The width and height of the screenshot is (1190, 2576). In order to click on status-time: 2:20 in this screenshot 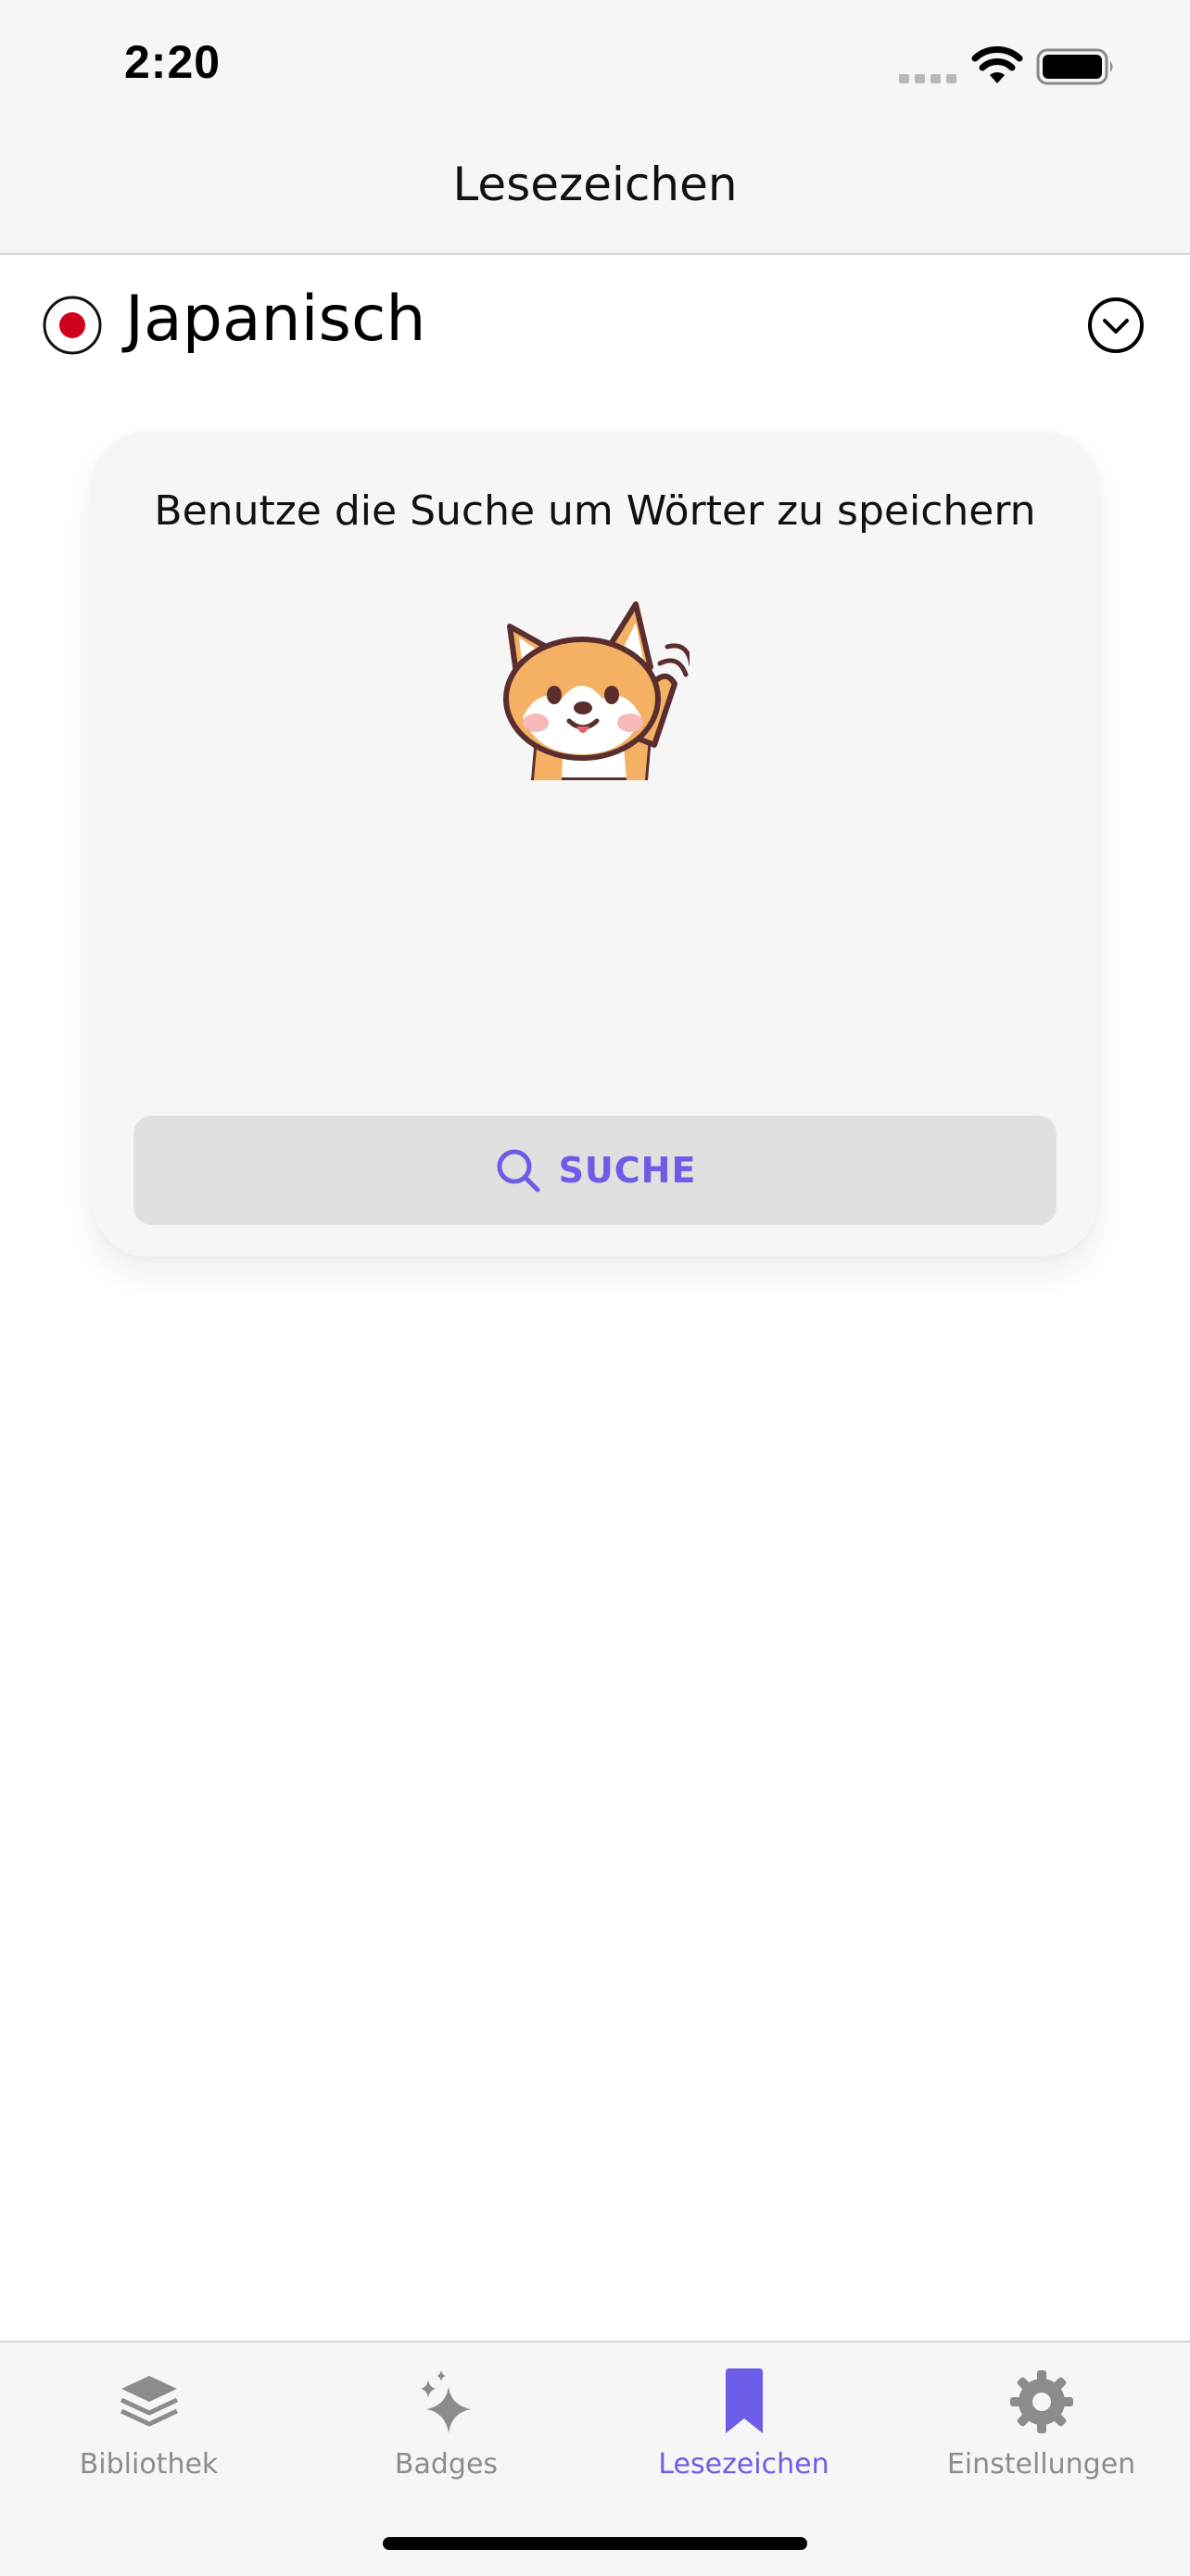, I will do `click(173, 62)`.